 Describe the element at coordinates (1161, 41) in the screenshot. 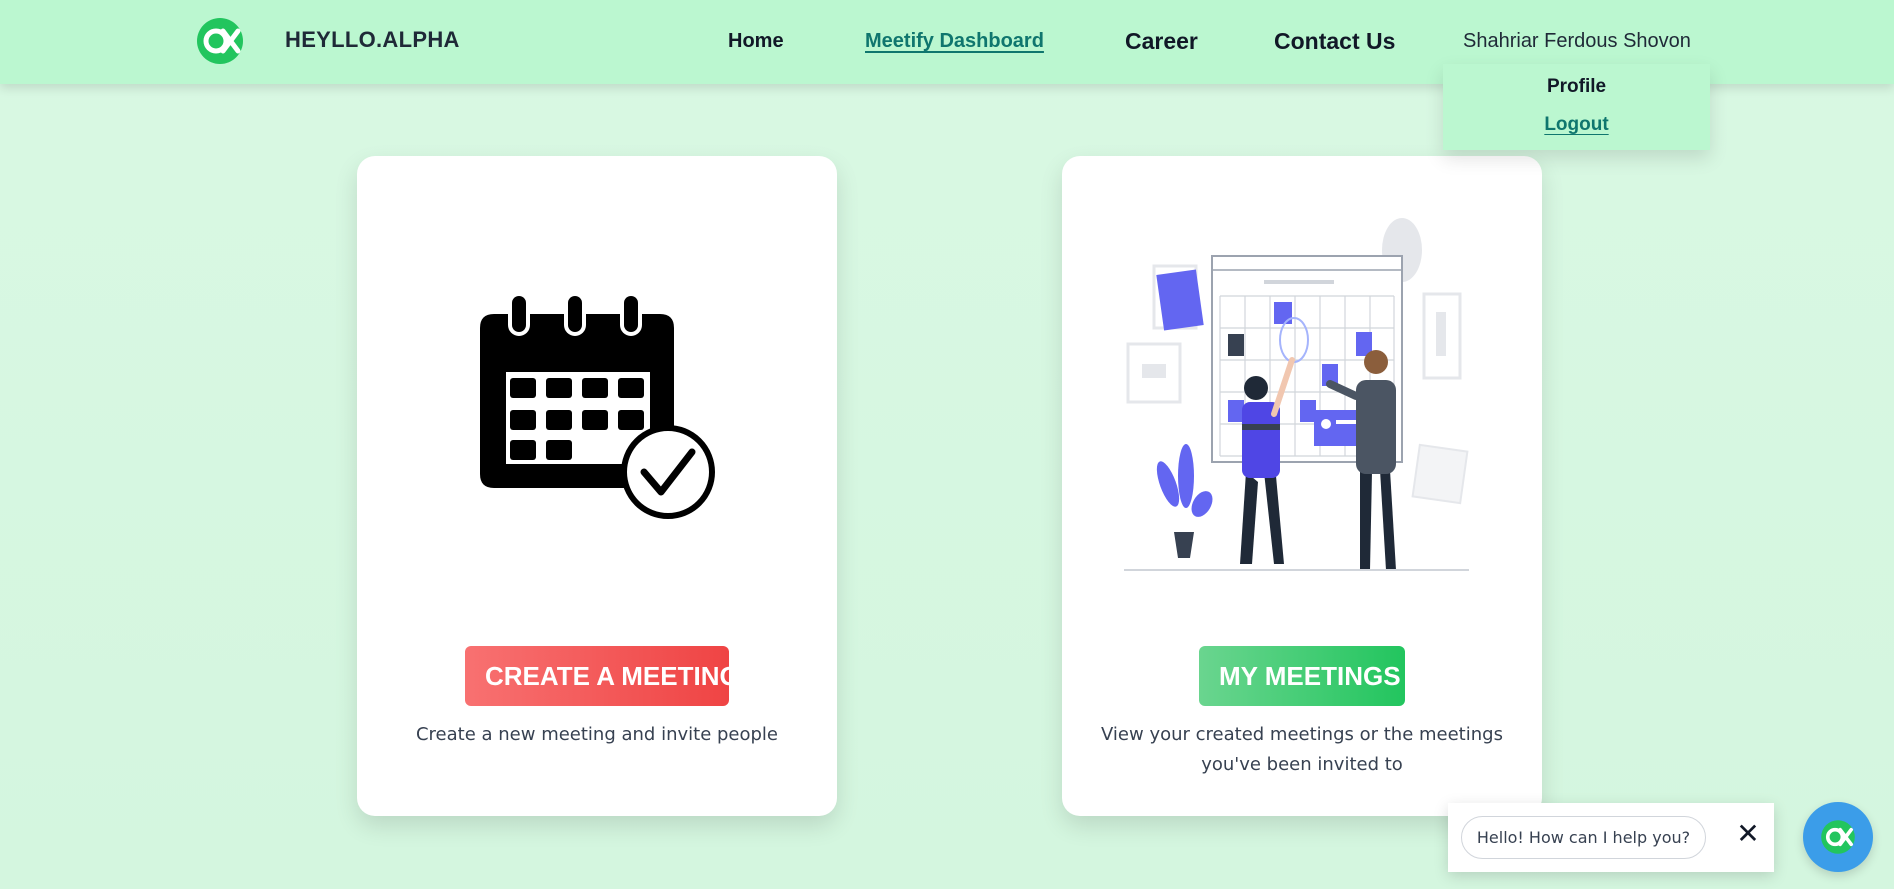

I see `nav-career-link: Career` at that location.